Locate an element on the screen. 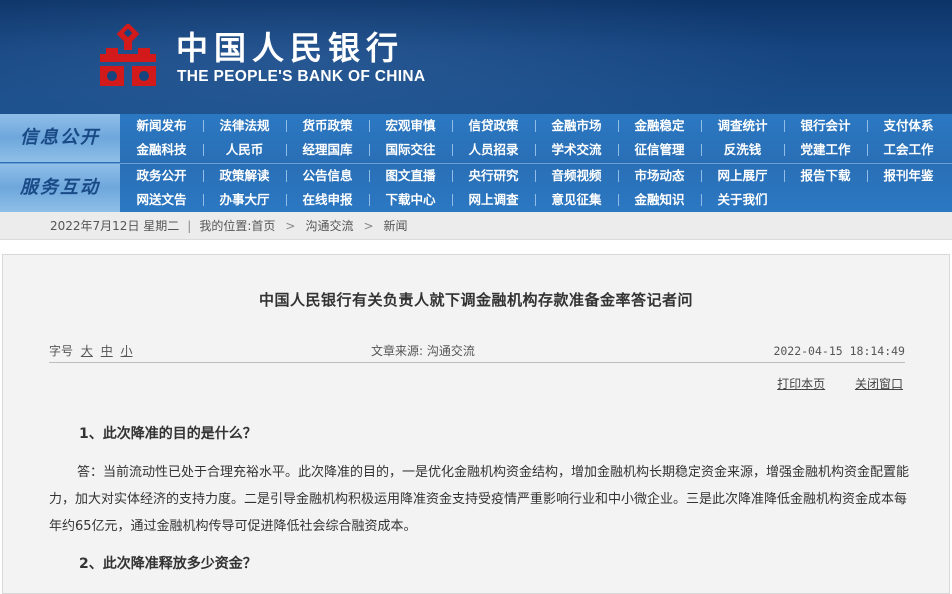 Image resolution: width=952 pixels, height=594 pixels. nav-item: 宏观审慎 is located at coordinates (410, 126).